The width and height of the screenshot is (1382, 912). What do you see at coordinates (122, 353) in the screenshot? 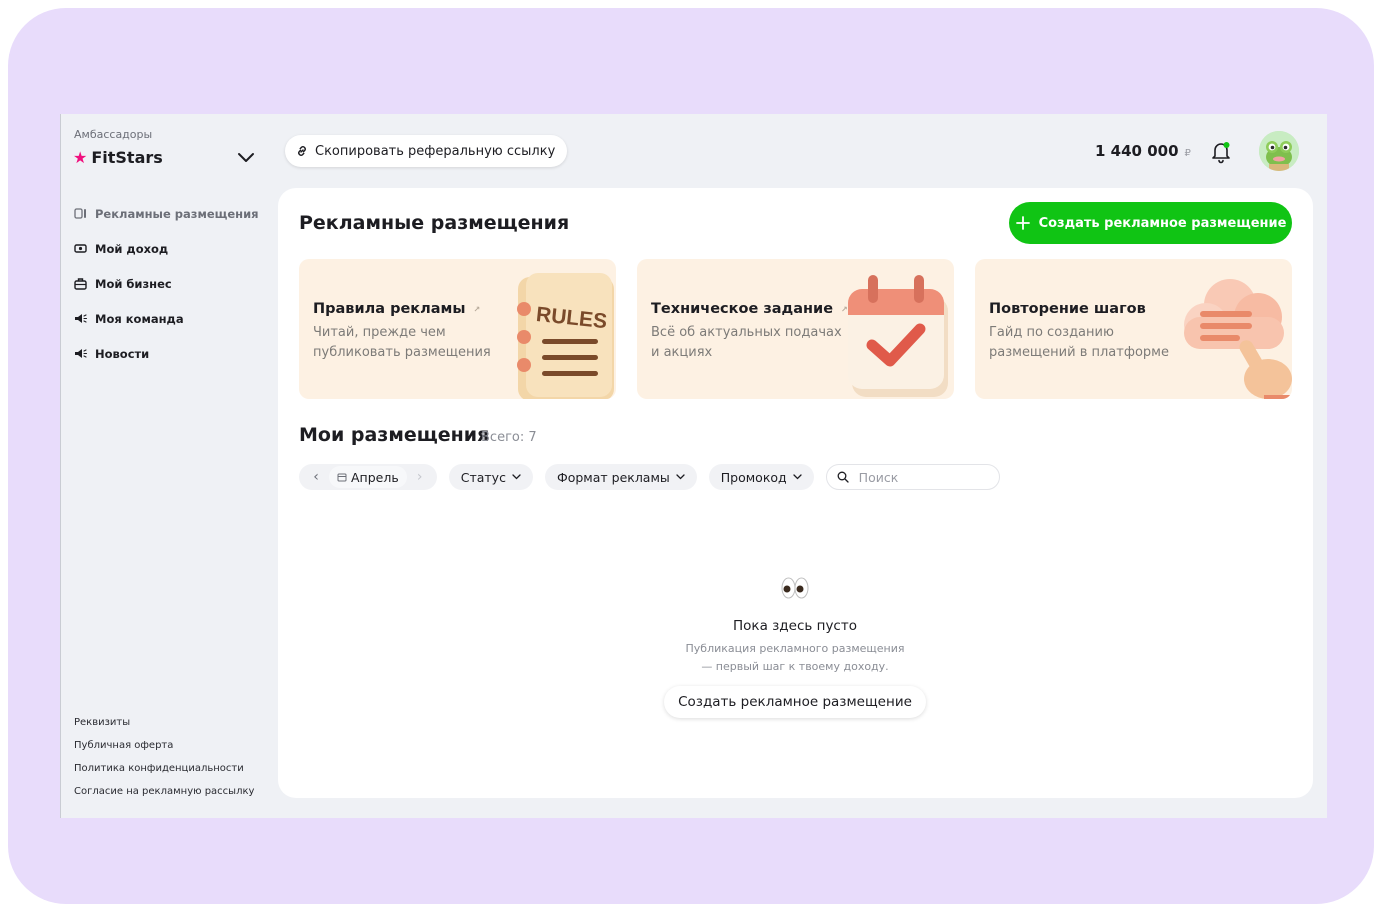
I see `sidebar-item-label: Новости` at bounding box center [122, 353].